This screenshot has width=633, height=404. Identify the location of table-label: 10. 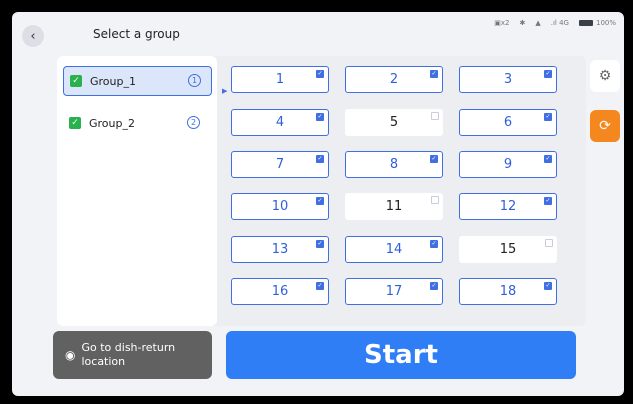
(280, 206).